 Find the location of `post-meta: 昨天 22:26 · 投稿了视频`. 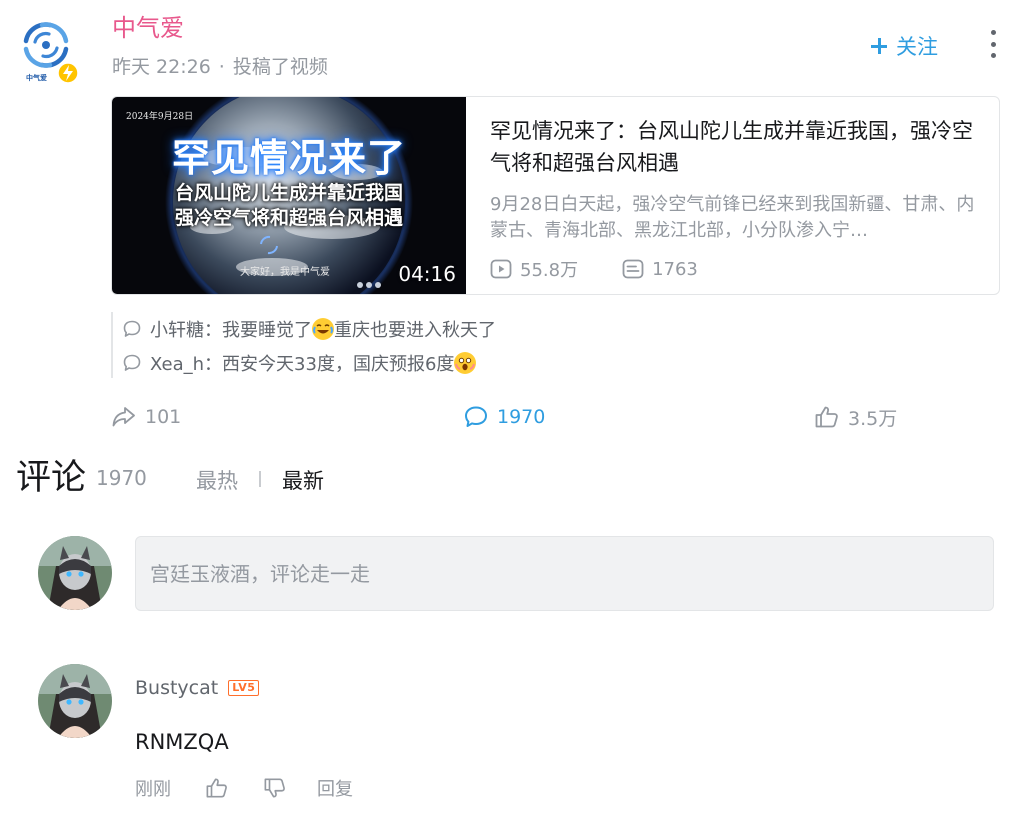

post-meta: 昨天 22:26 · 投稿了视频 is located at coordinates (220, 67).